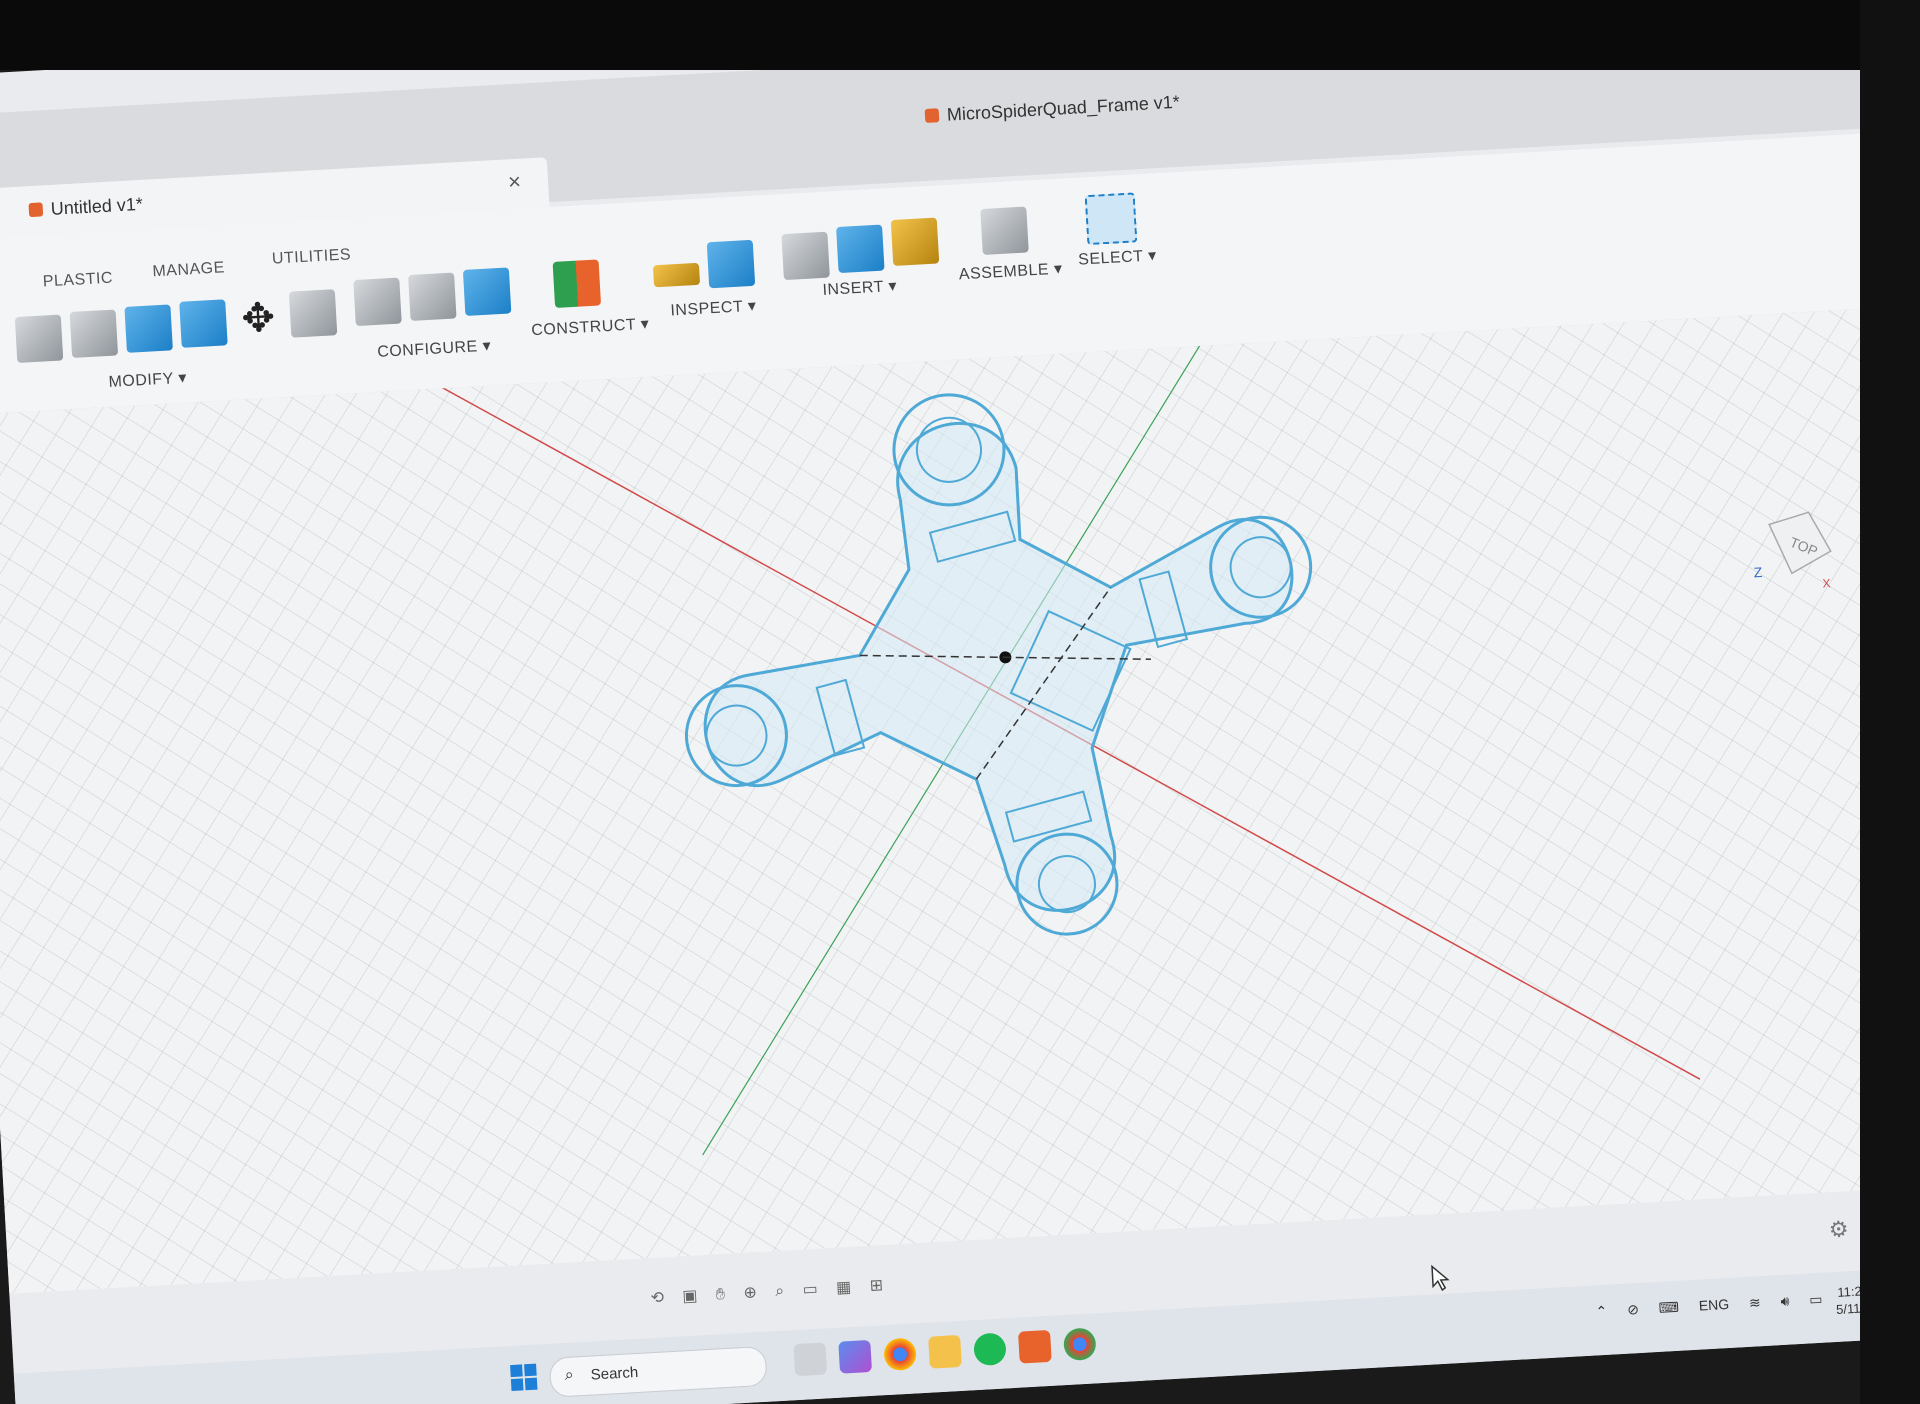  What do you see at coordinates (945, 1351) in the screenshot?
I see `file-explorer-icon` at bounding box center [945, 1351].